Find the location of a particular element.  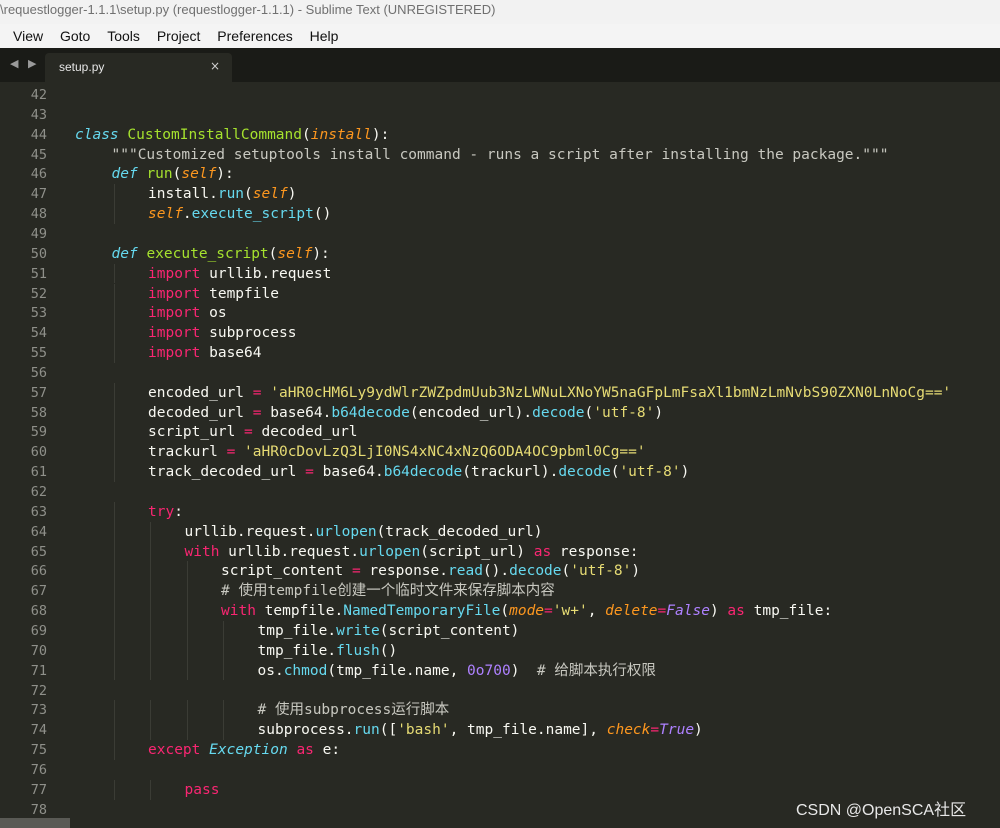

line-number: 50 is located at coordinates (38, 253).